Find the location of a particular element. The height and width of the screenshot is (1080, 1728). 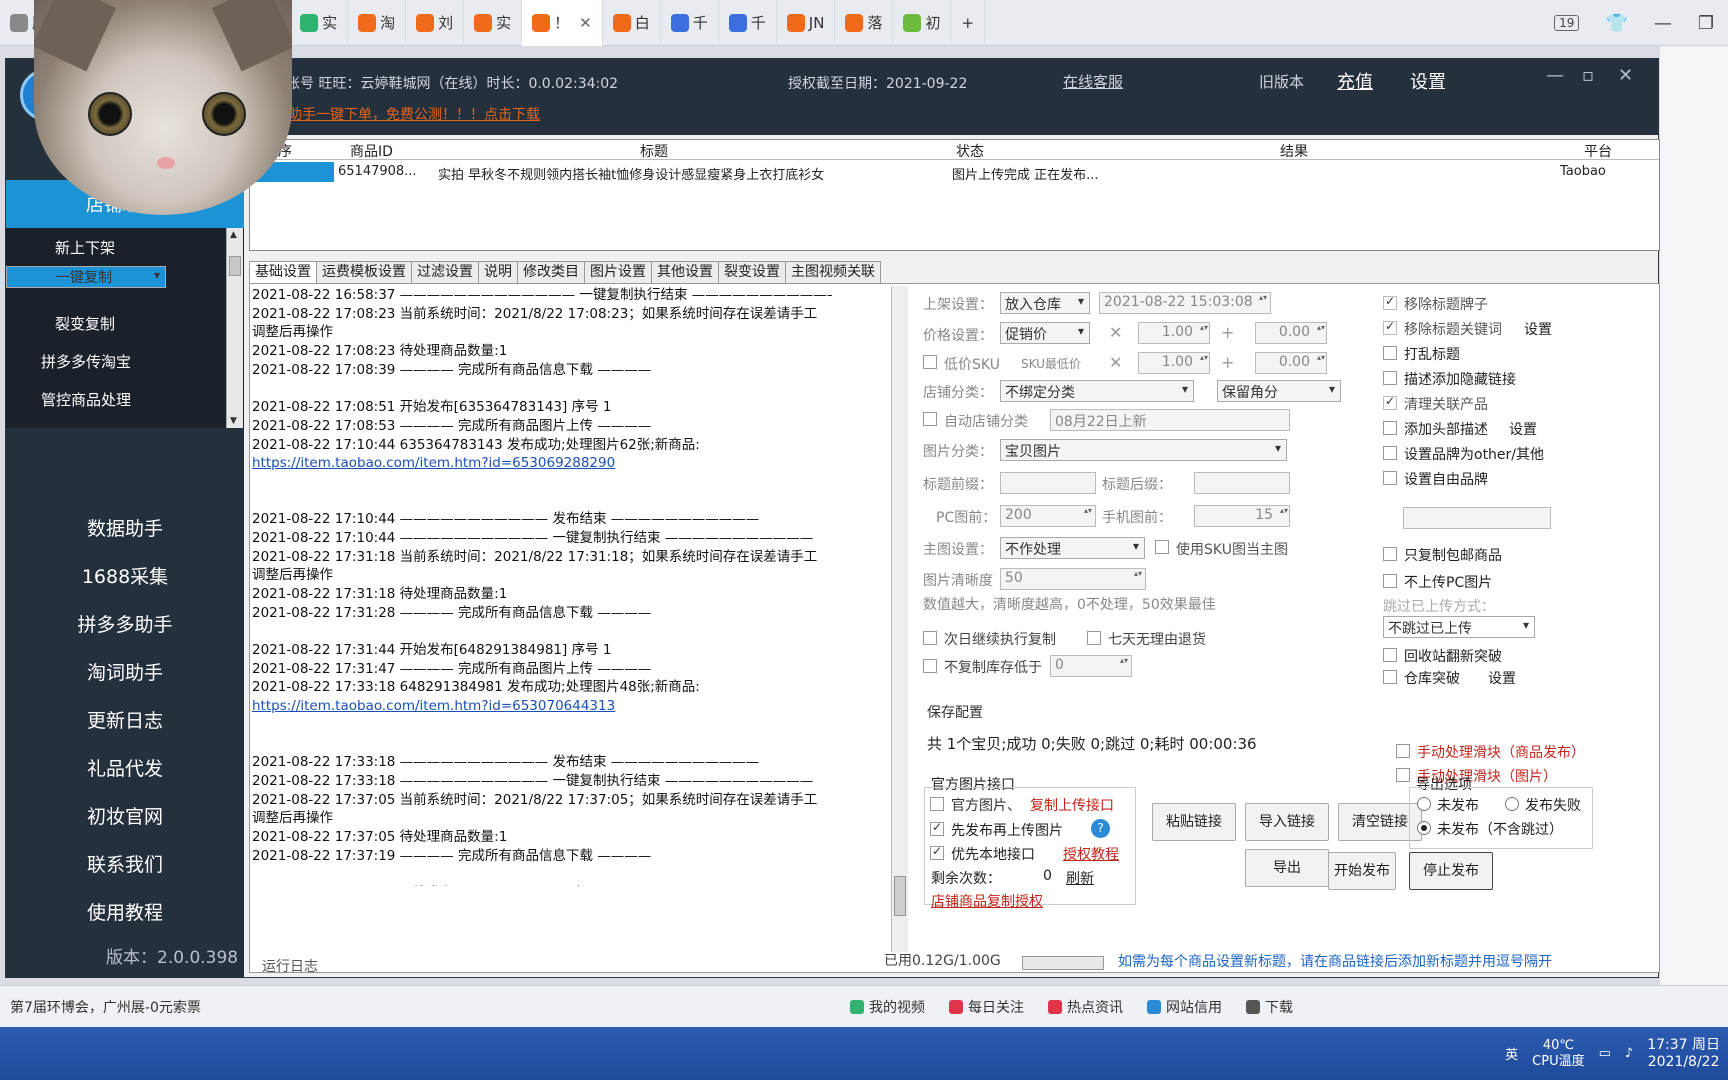

next-day-checkbox is located at coordinates (930, 638).